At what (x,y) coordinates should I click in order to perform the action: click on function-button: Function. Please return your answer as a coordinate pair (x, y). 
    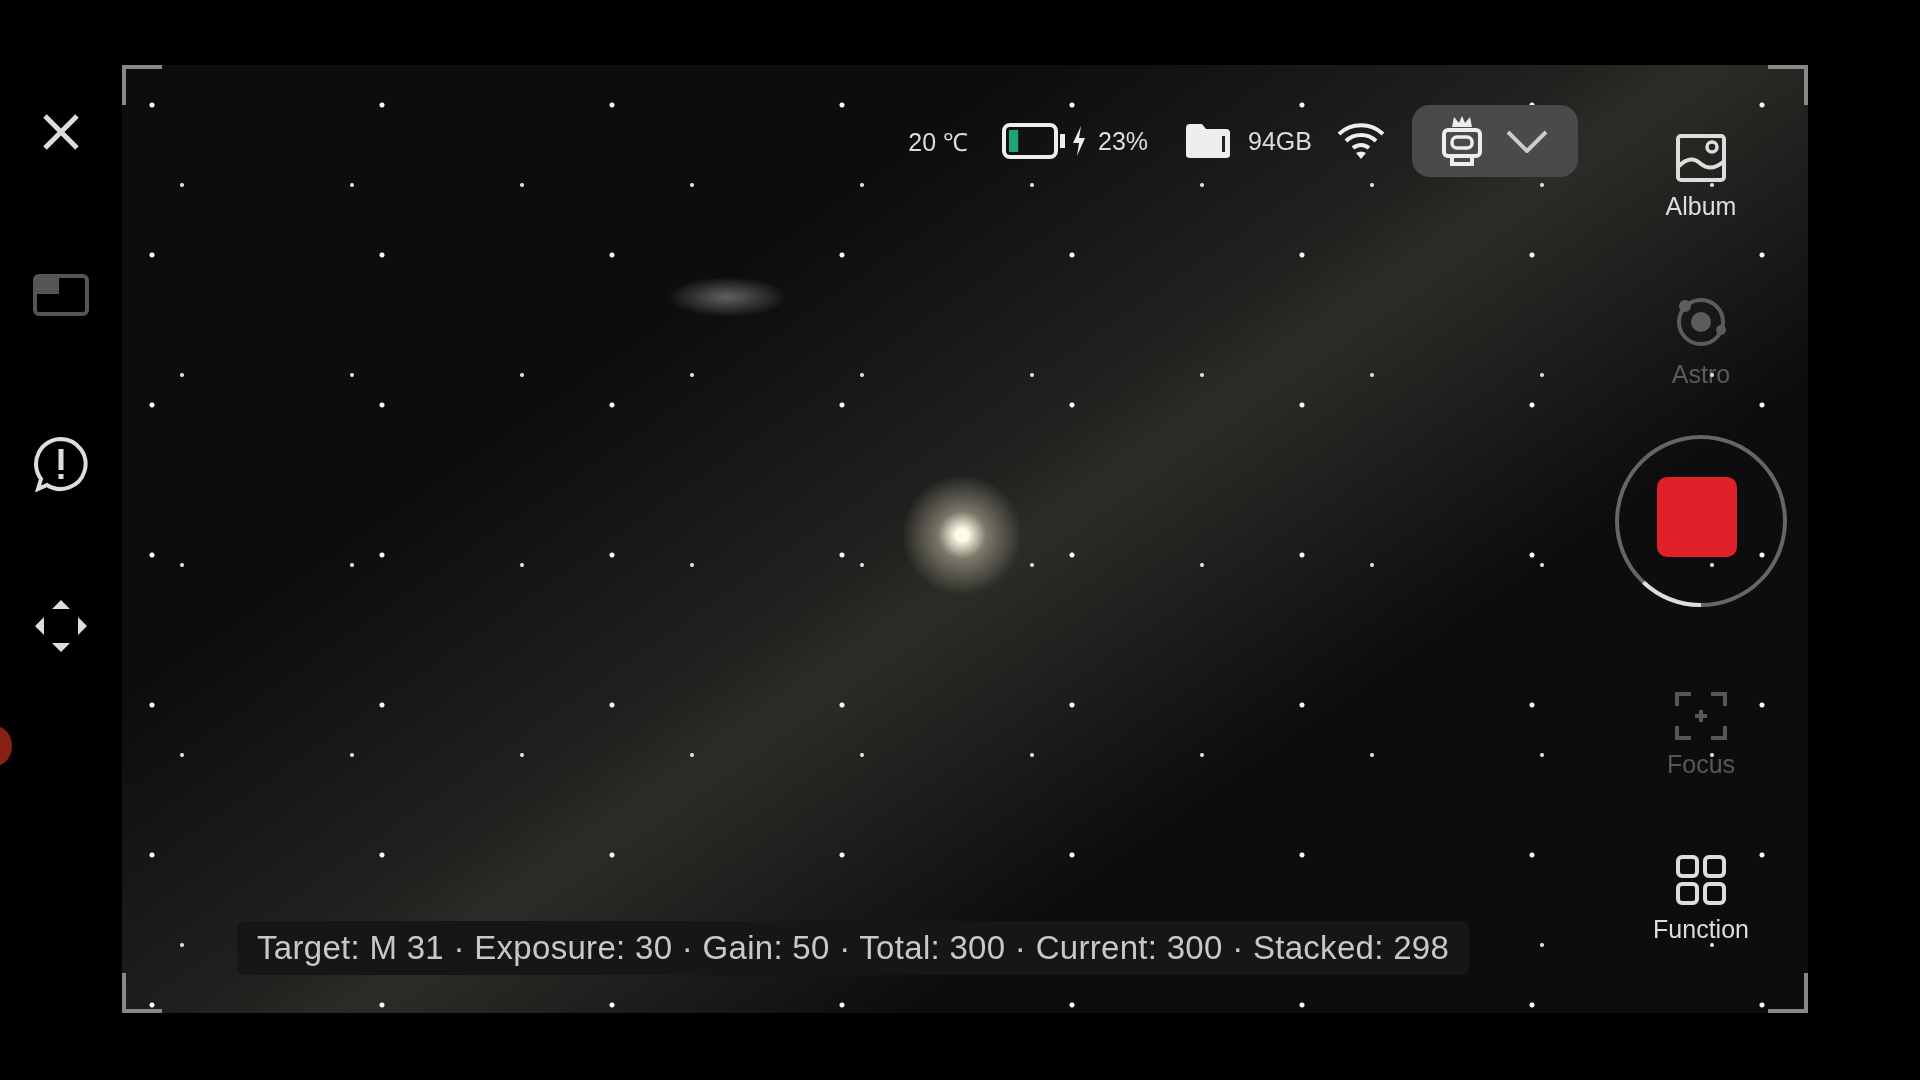
    Looking at the image, I should click on (1701, 899).